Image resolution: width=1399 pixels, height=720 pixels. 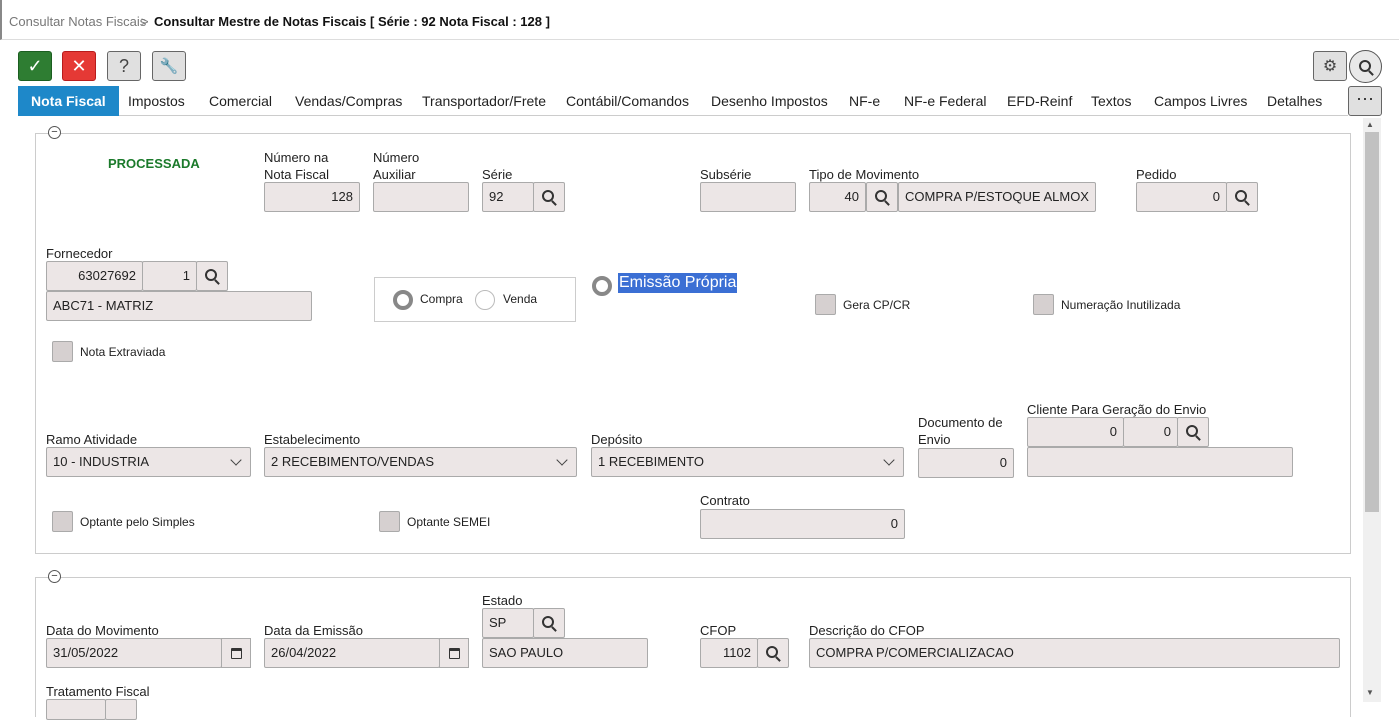 What do you see at coordinates (1075, 432) in the screenshot?
I see `cliente-code-field: 0` at bounding box center [1075, 432].